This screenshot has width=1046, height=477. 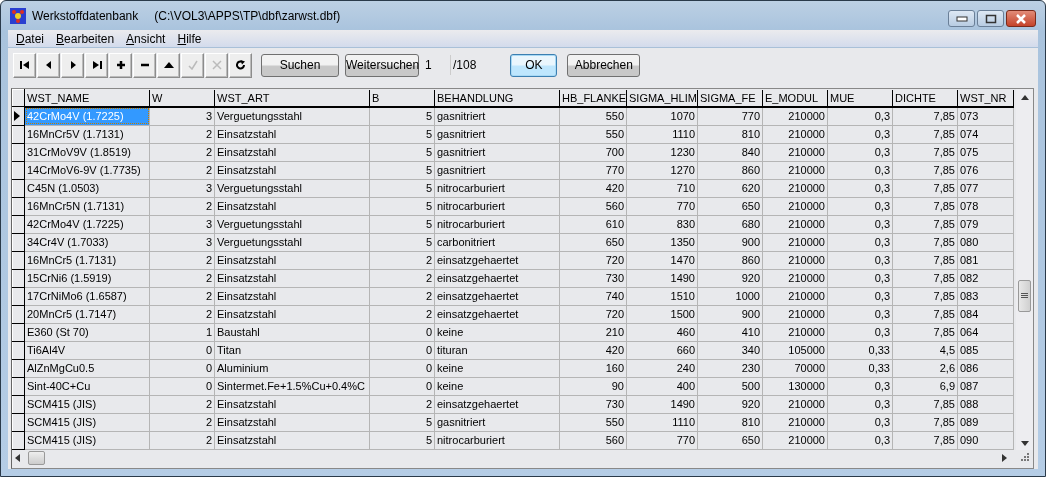 What do you see at coordinates (189, 38) in the screenshot?
I see `menu-item: Hilfe` at bounding box center [189, 38].